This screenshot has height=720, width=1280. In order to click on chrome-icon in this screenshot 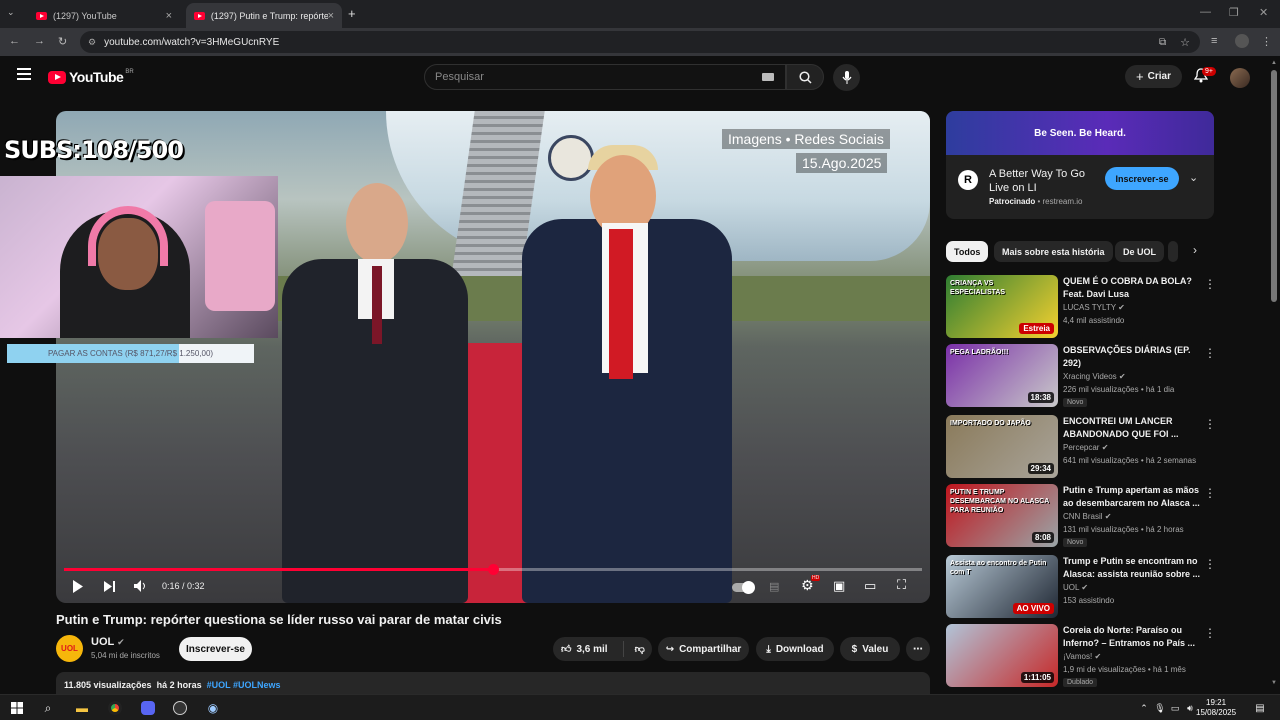, I will do `click(115, 708)`.